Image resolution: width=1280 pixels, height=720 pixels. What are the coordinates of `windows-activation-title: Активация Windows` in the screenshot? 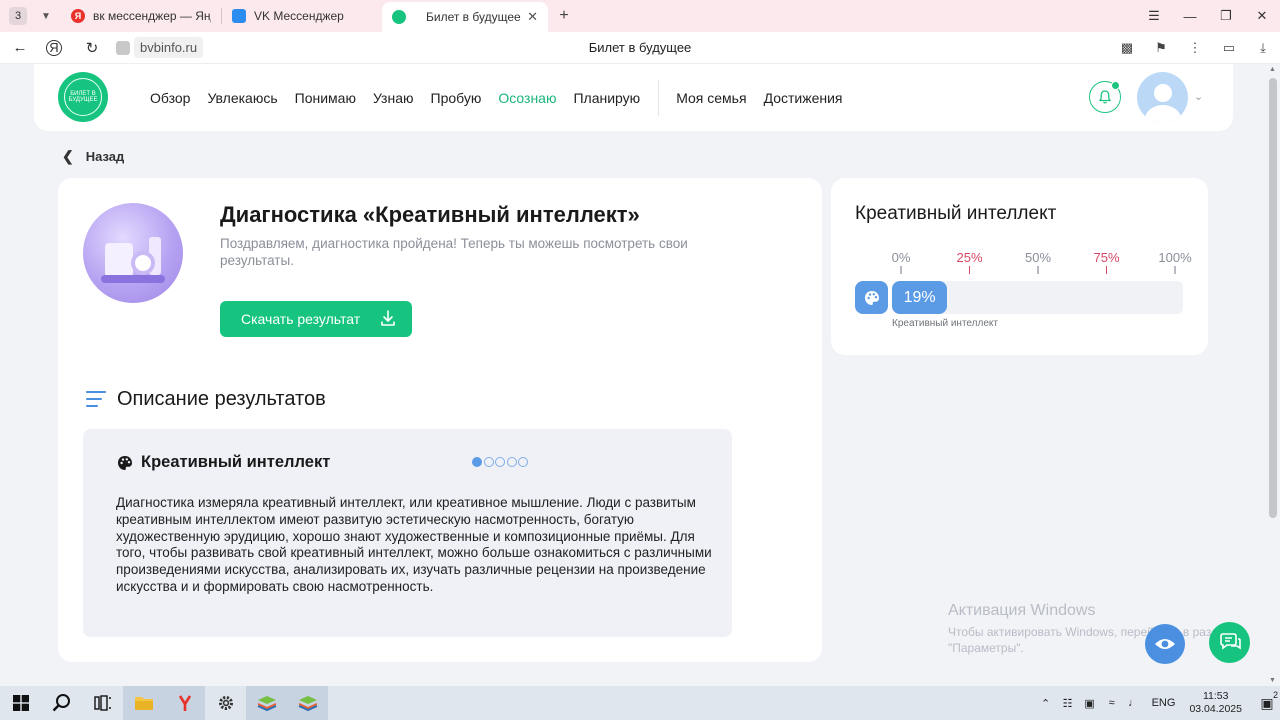 It's located at (1022, 610).